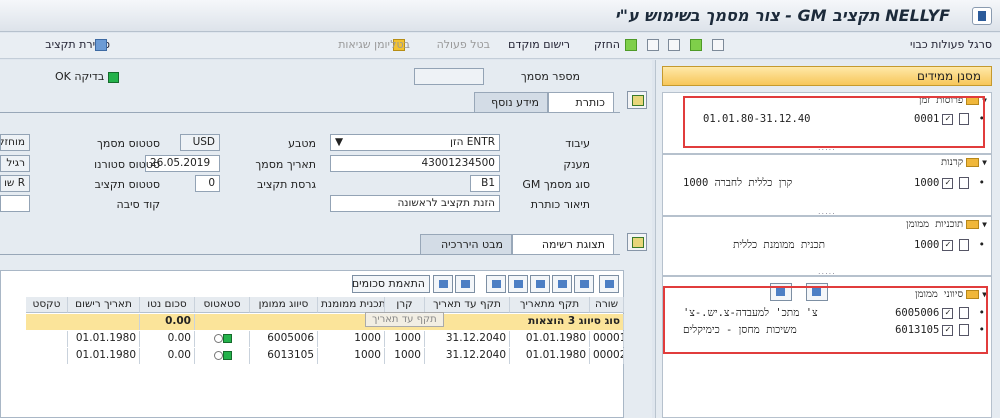 The height and width of the screenshot is (418, 1000). Describe the element at coordinates (113, 77) in the screenshot. I see `check-ok-icon` at that location.